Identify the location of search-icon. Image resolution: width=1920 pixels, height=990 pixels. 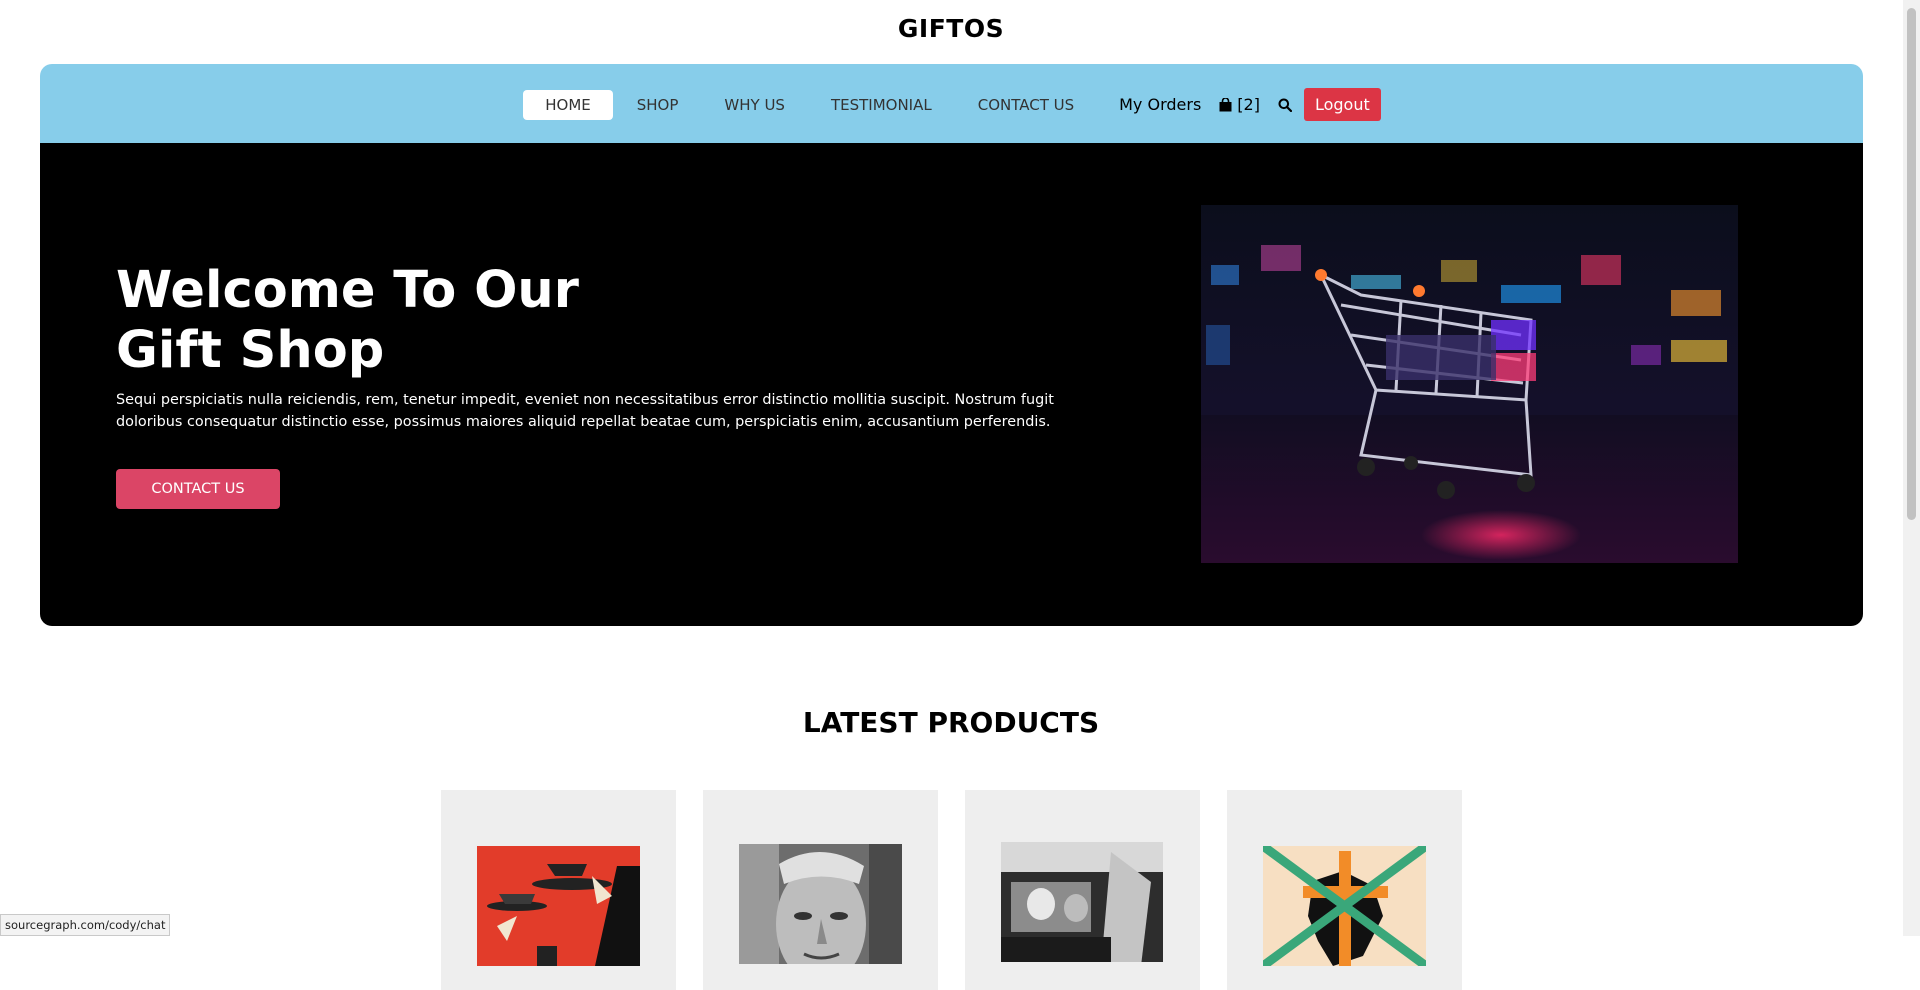
(1285, 105).